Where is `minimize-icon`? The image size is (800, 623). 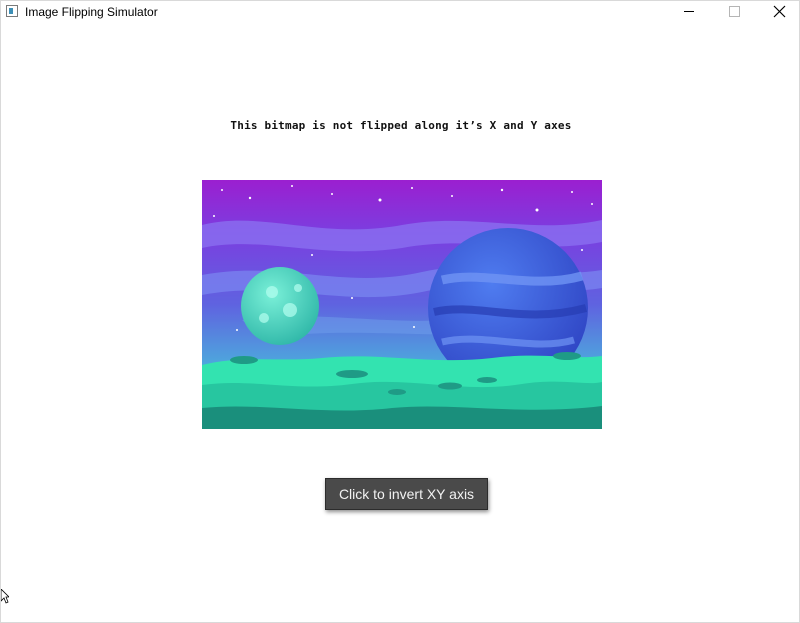
minimize-icon is located at coordinates (689, 11).